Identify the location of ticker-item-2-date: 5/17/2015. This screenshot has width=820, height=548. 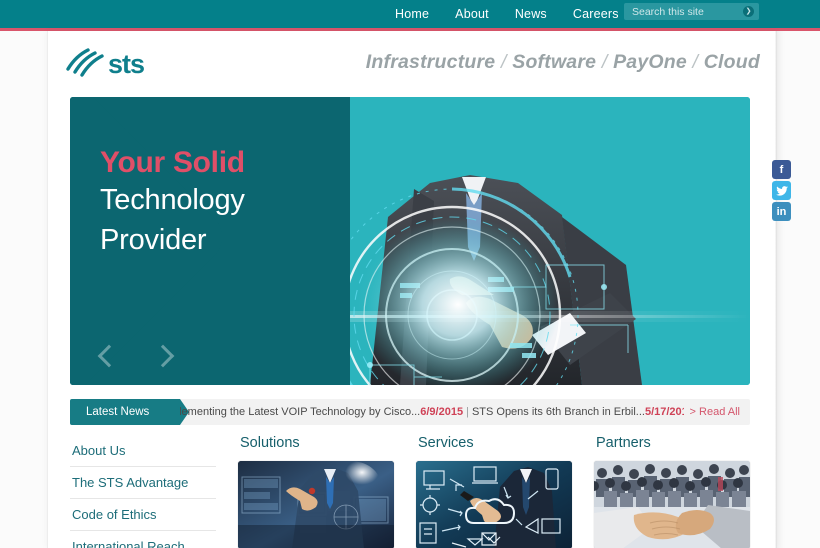
(664, 412).